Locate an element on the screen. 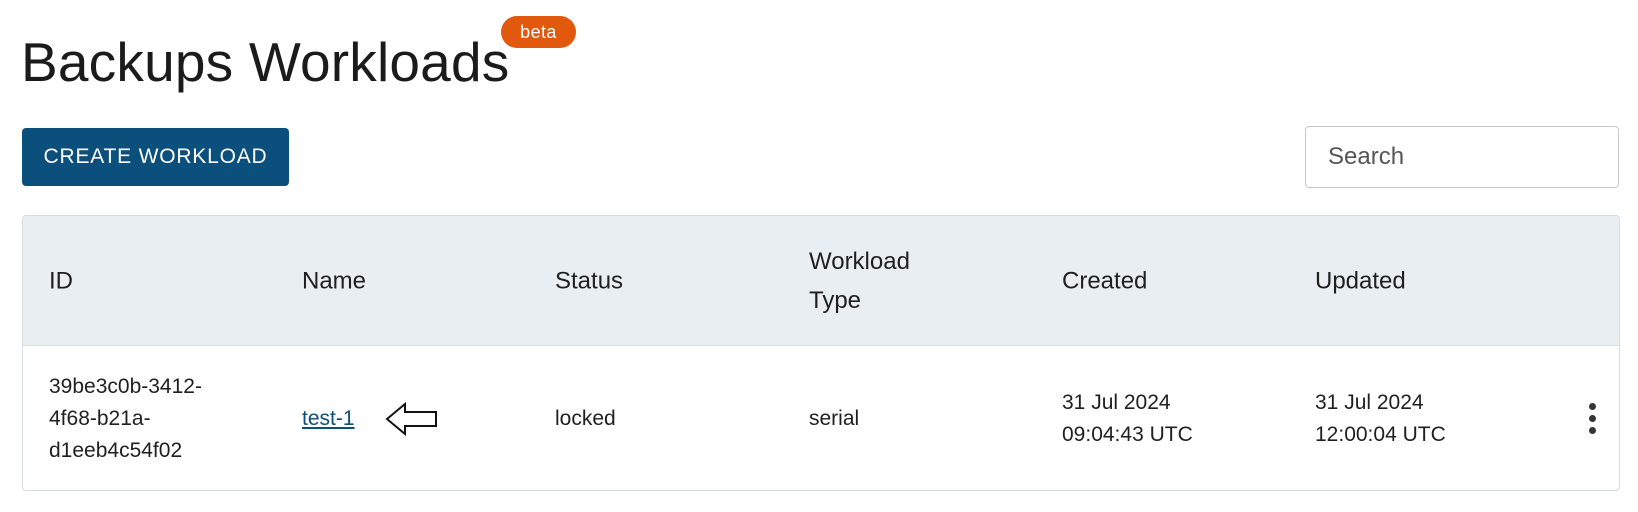 The width and height of the screenshot is (1638, 512). column-header-updated: Updated is located at coordinates (1360, 280).